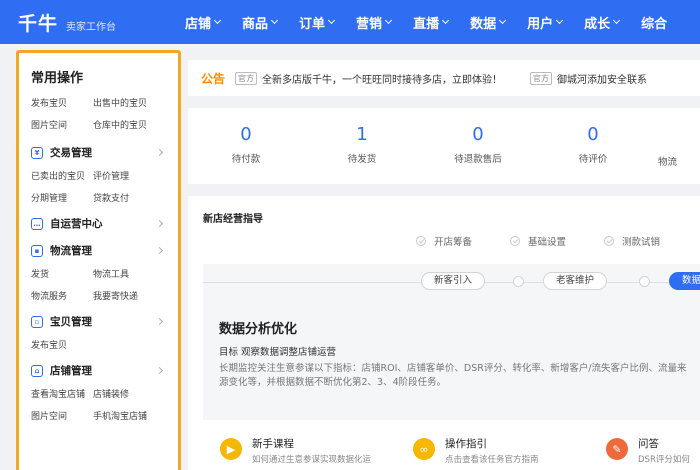 Image resolution: width=700 pixels, height=470 pixels. What do you see at coordinates (453, 242) in the screenshot?
I see `step-label: 开店筹备` at bounding box center [453, 242].